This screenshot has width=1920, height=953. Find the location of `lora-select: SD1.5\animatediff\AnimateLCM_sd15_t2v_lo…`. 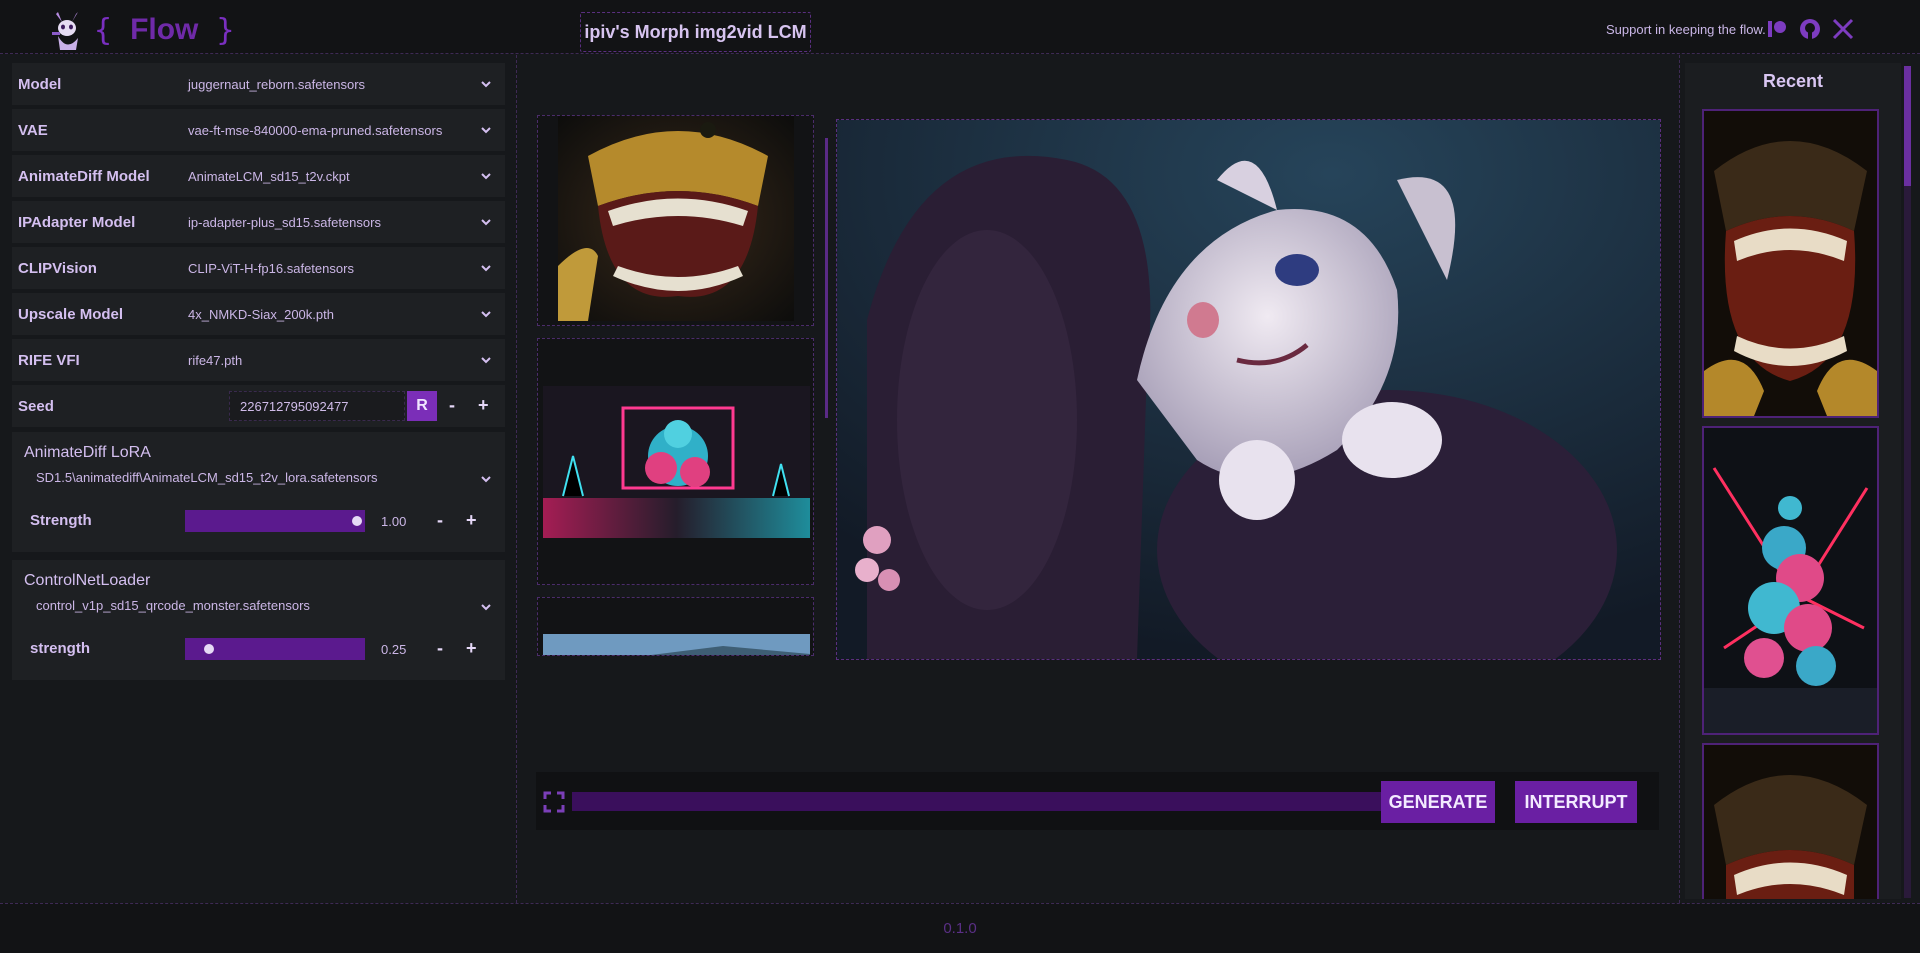

lora-select: SD1.5\animatediff\AnimateLCM_sd15_t2v_lo… is located at coordinates (207, 477).